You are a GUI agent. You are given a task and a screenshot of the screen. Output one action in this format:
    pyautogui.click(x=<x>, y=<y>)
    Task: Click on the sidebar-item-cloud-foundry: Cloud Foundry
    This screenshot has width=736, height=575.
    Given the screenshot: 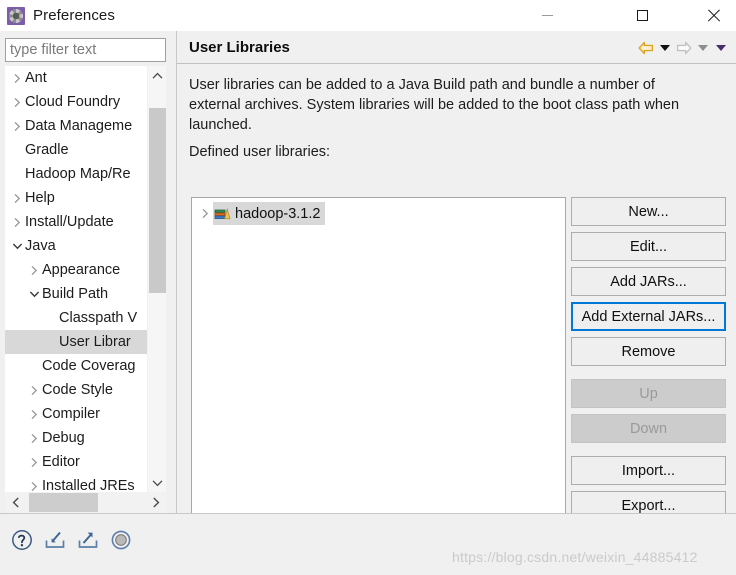 What is the action you would take?
    pyautogui.click(x=85, y=102)
    